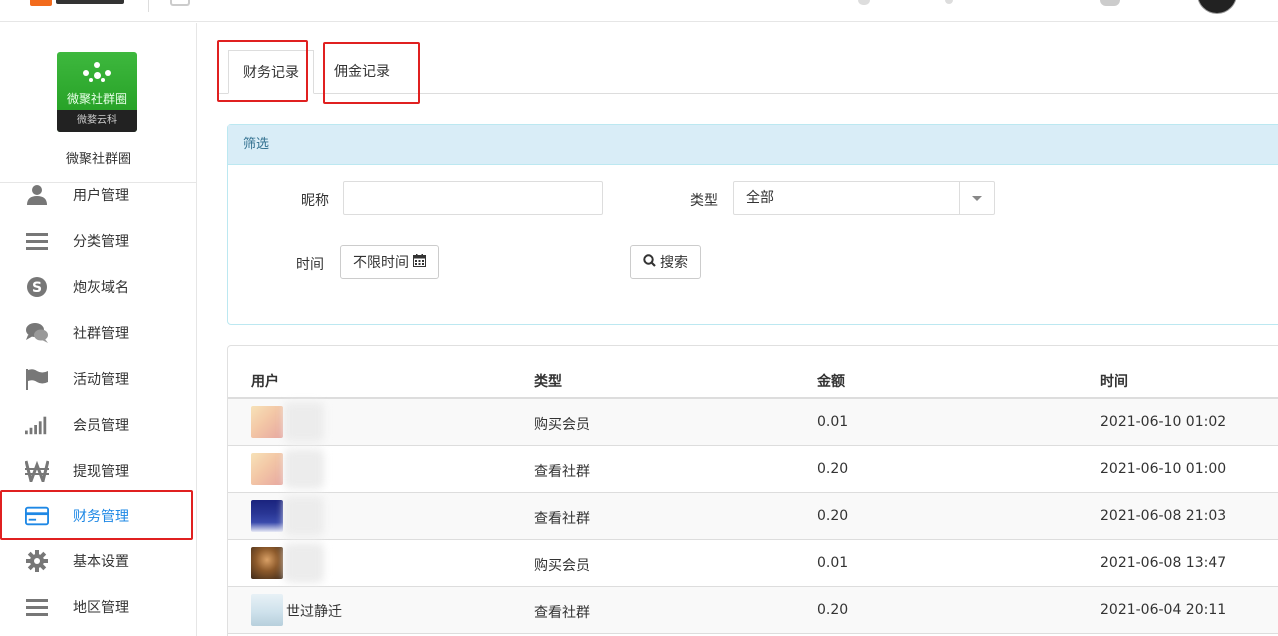  I want to click on filter-panel-title: 筛选, so click(753, 145).